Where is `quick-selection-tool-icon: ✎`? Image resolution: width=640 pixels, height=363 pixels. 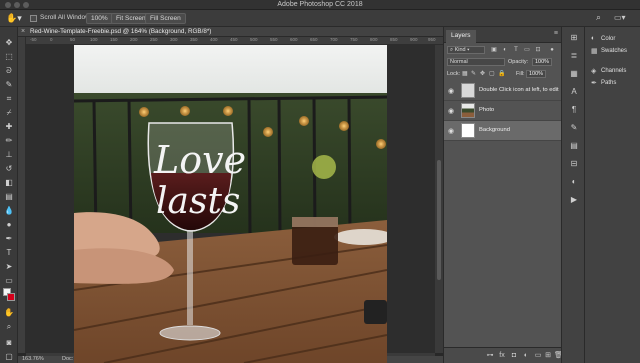 quick-selection-tool-icon: ✎ is located at coordinates (9, 84).